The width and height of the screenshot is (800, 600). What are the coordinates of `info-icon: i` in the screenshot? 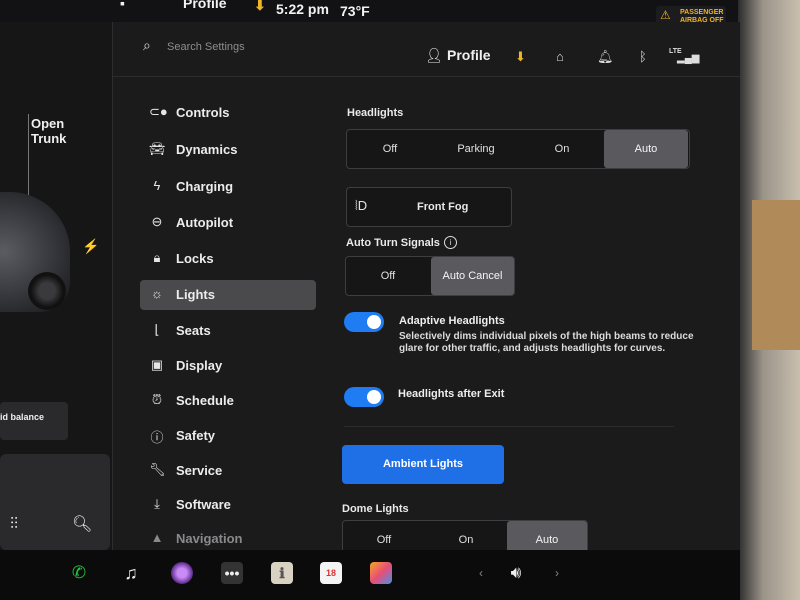 It's located at (450, 242).